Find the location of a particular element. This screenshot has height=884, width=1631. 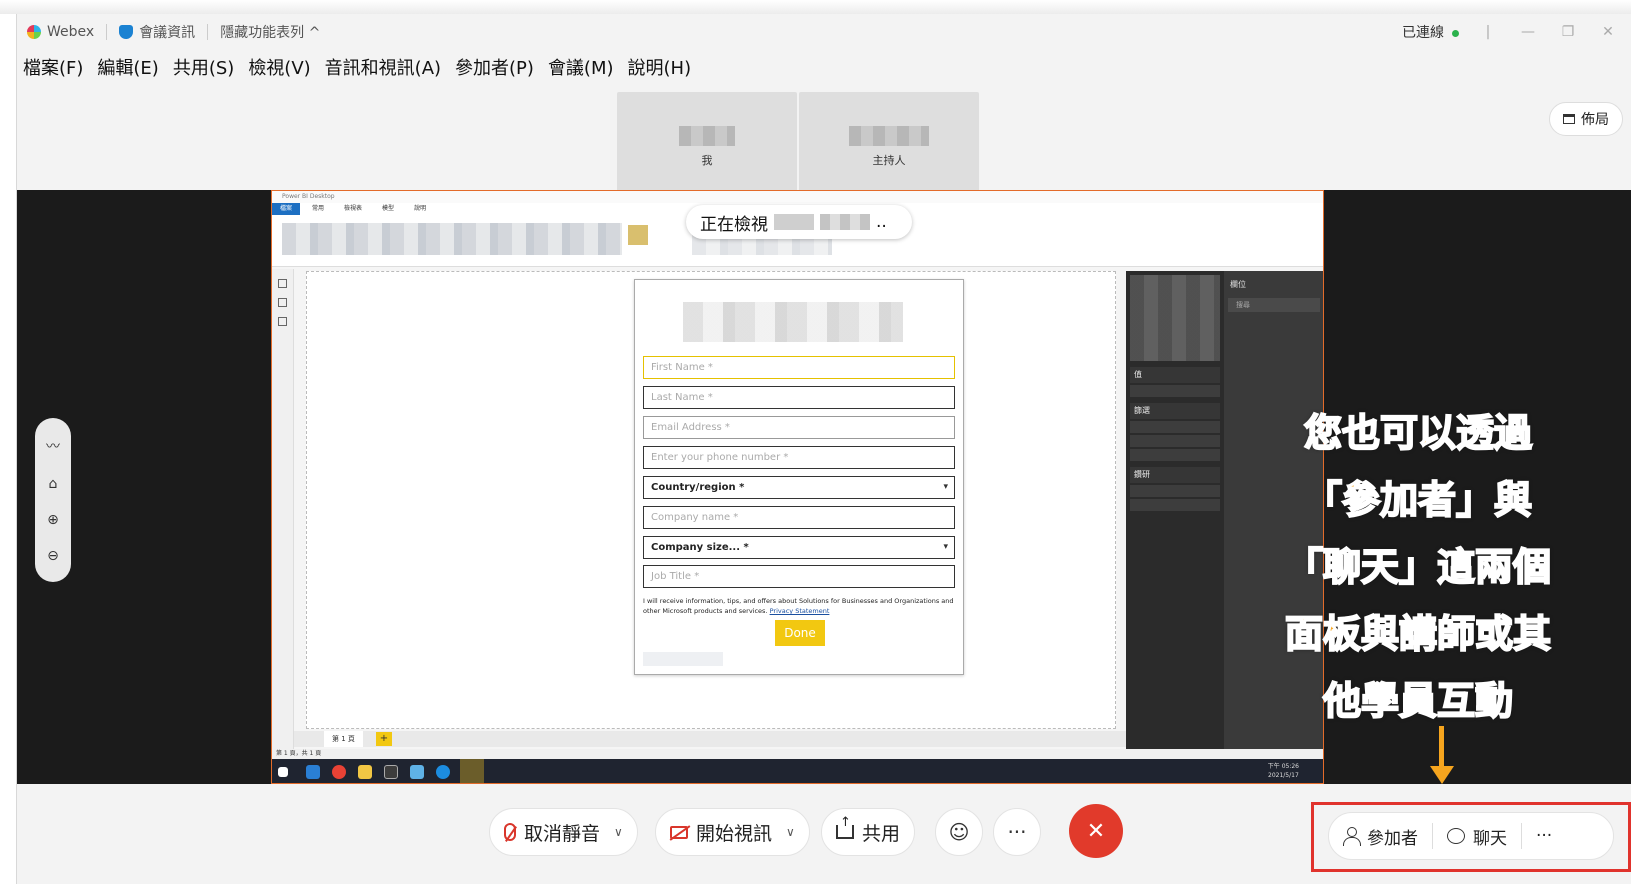

menu-participants: 參加者(P) is located at coordinates (494, 69).